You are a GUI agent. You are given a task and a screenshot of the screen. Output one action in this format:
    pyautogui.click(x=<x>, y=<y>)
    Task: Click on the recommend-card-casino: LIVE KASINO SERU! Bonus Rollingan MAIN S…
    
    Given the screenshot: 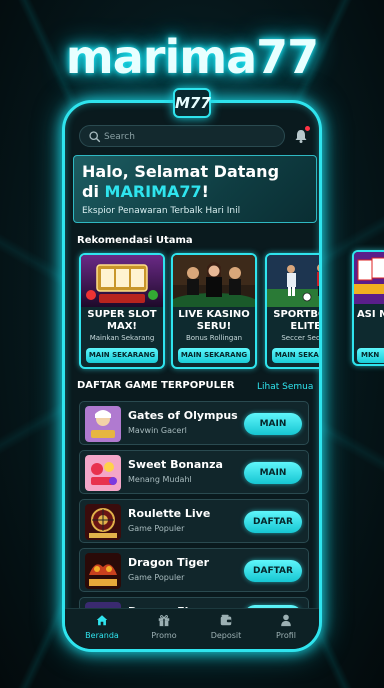 What is the action you would take?
    pyautogui.click(x=214, y=311)
    